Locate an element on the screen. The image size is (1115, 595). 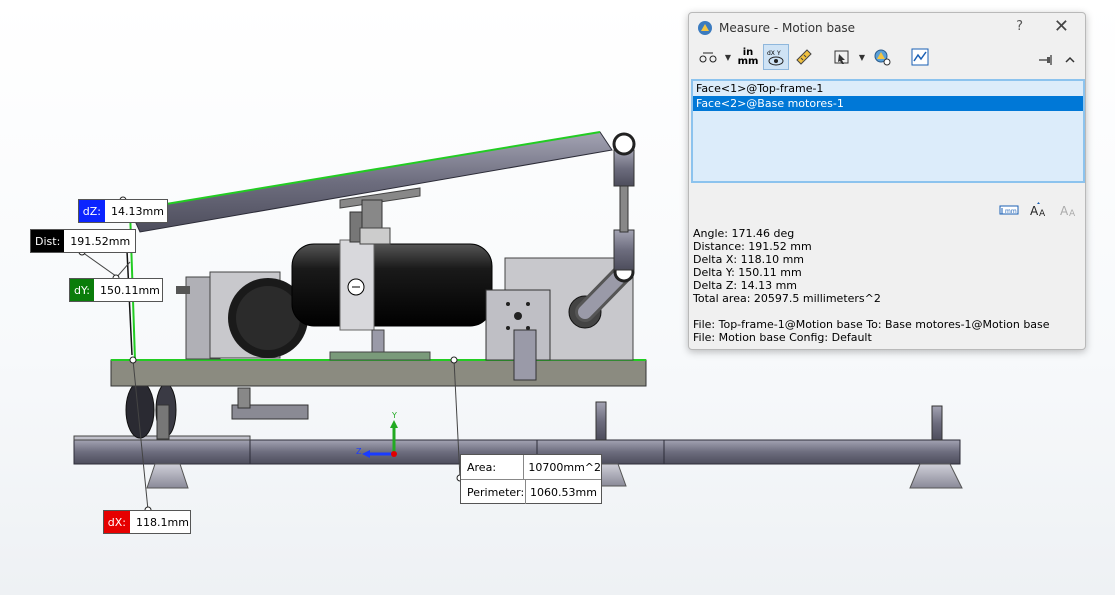
dy-callout: dY: 150.11mm is located at coordinates (116, 290).